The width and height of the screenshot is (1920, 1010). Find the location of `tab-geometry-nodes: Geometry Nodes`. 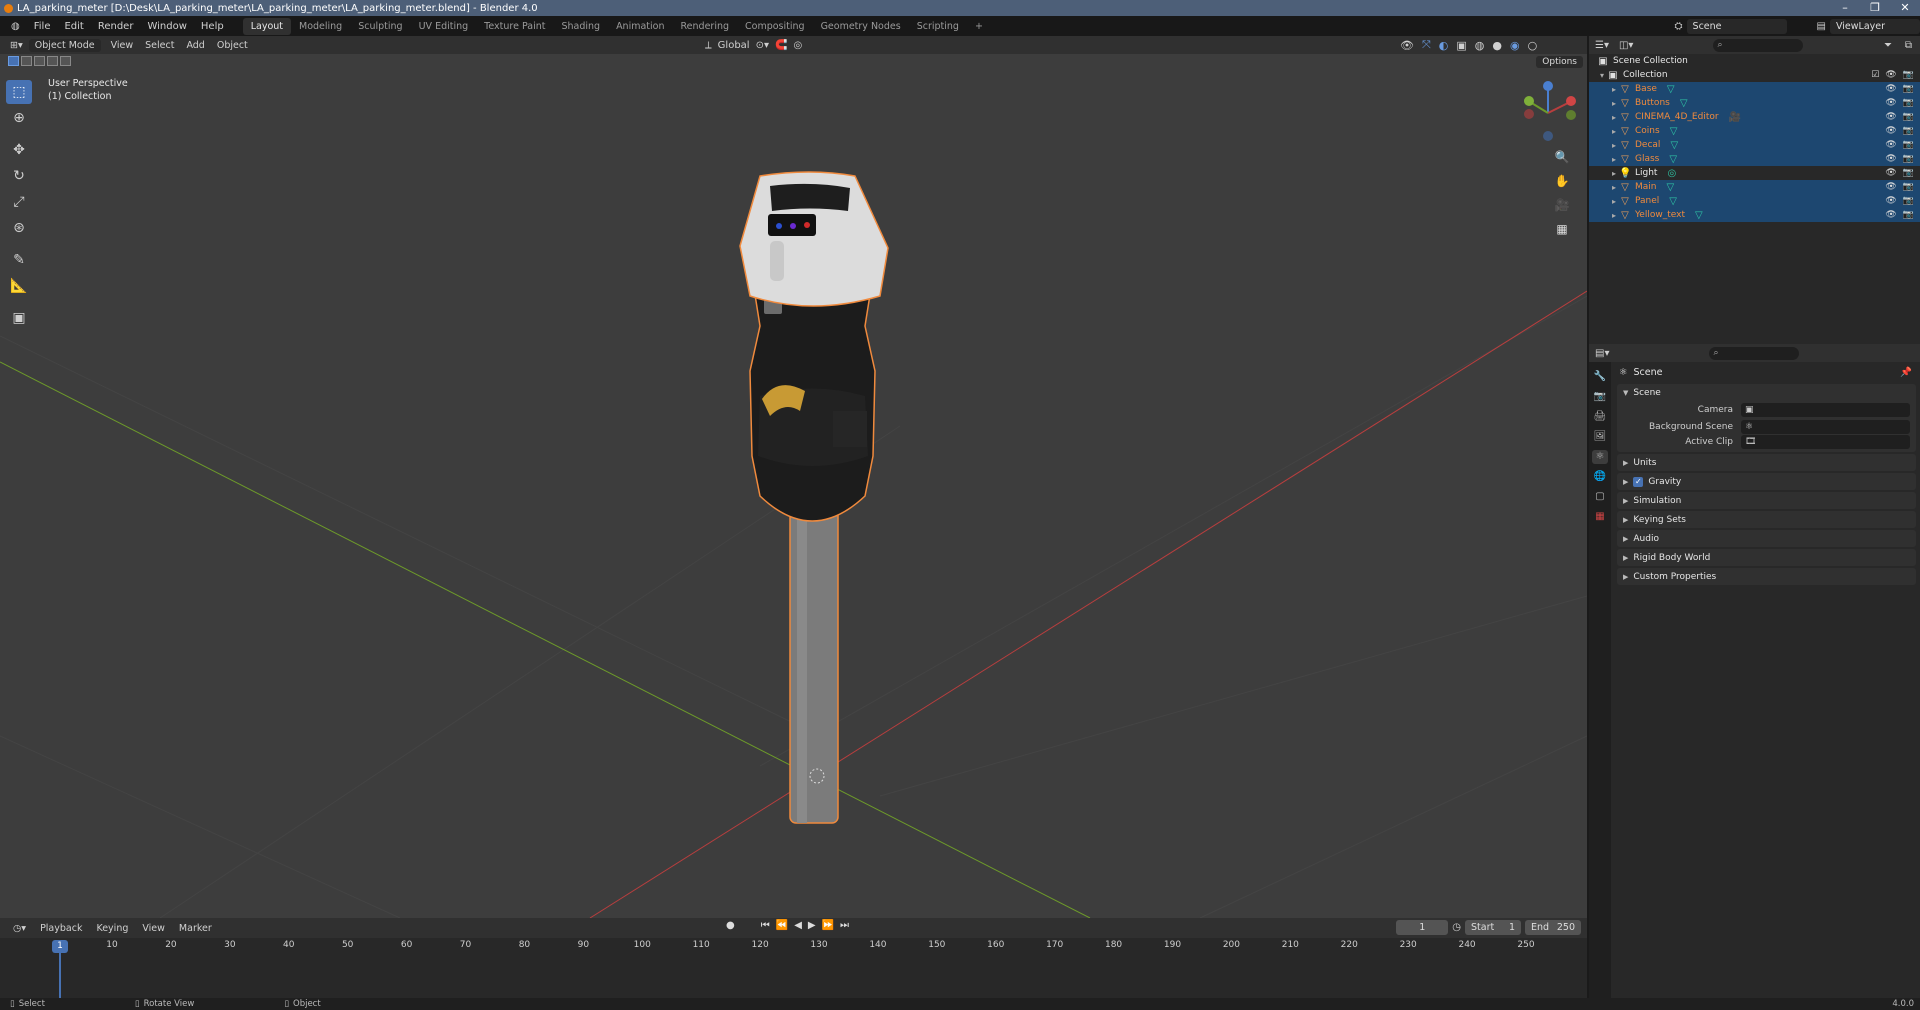

tab-geometry-nodes: Geometry Nodes is located at coordinates (861, 26).